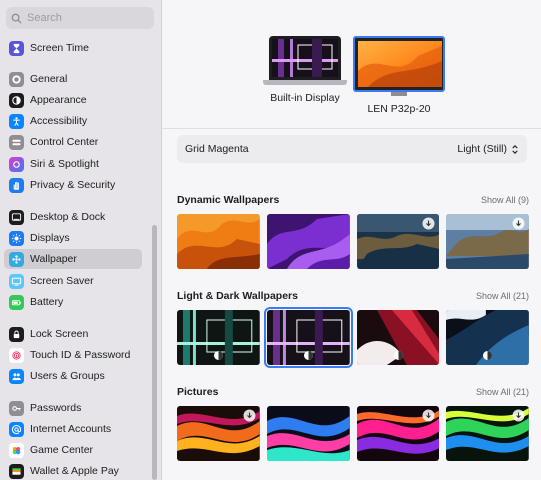  I want to click on sidebar-item-label: Appearance, so click(58, 100).